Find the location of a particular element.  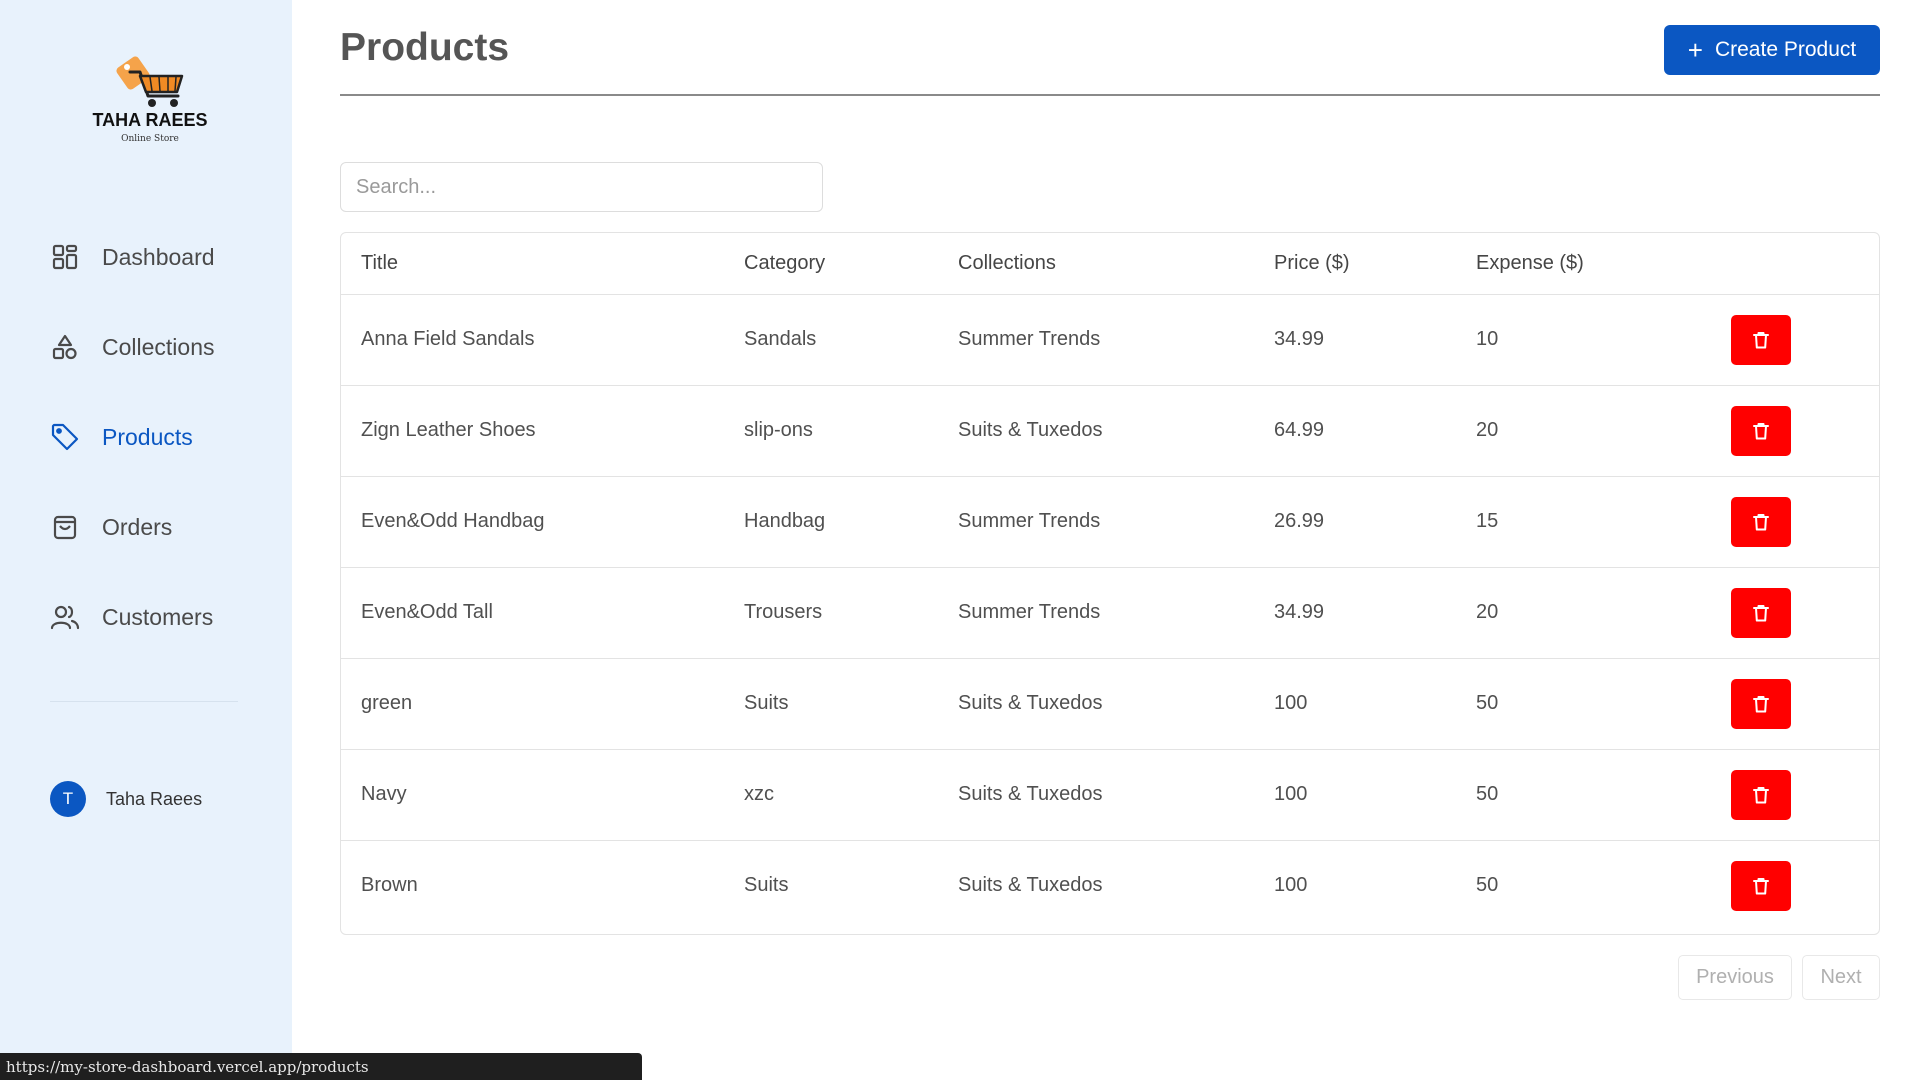

table-row: Navy xzc Suits & Tuxedos 100 50 is located at coordinates (1110, 795).